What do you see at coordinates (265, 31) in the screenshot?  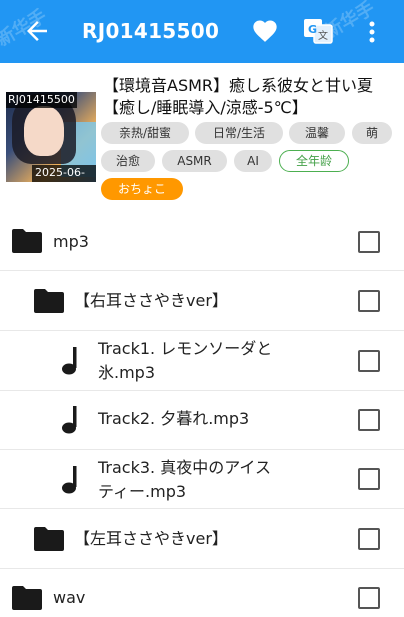 I see `heart-icon` at bounding box center [265, 31].